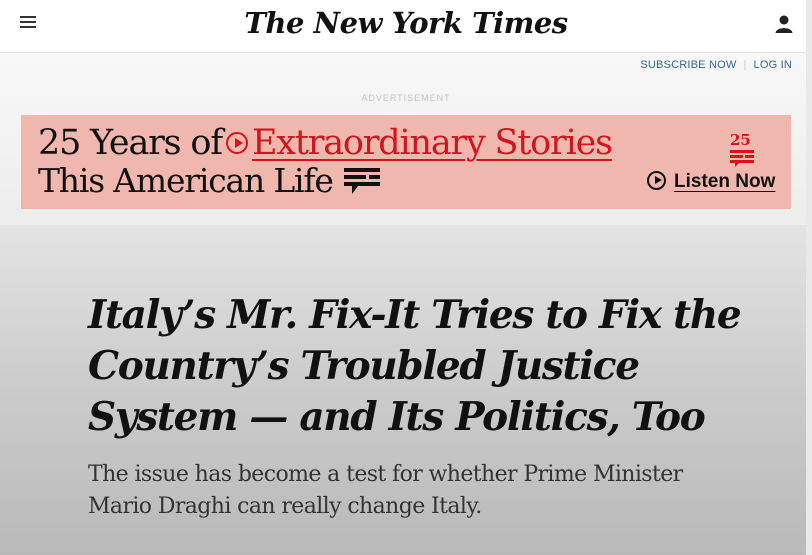 The height and width of the screenshot is (555, 812). Describe the element at coordinates (432, 143) in the screenshot. I see `ad-headline-highlight: Extraordinary Stories` at that location.